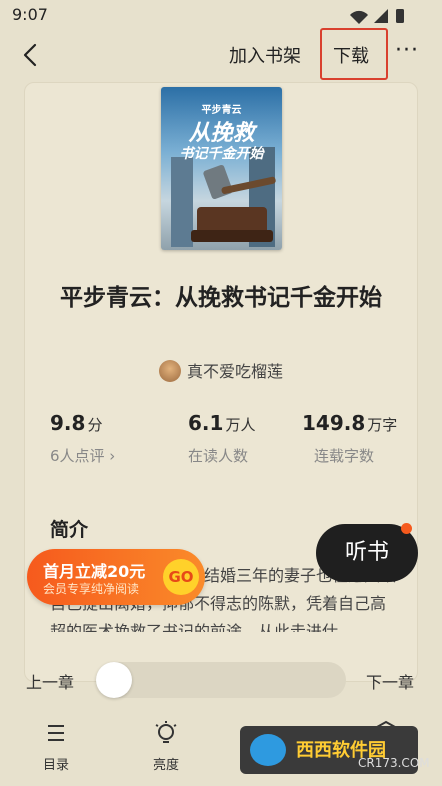 Image resolution: width=442 pixels, height=786 pixels. What do you see at coordinates (349, 438) in the screenshot?
I see `stat-words: 149.8 万字 连载字数` at bounding box center [349, 438].